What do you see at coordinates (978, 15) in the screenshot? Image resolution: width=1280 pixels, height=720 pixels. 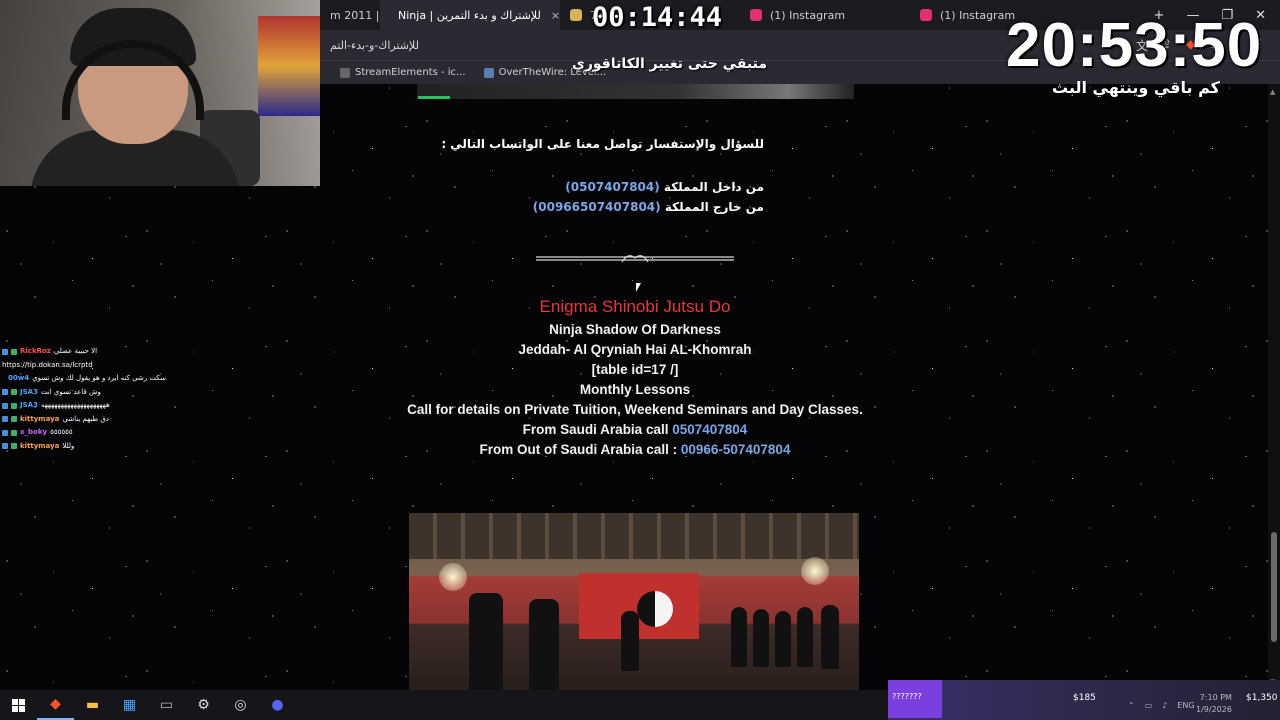 I see `tab-label: (1) Instagram` at bounding box center [978, 15].